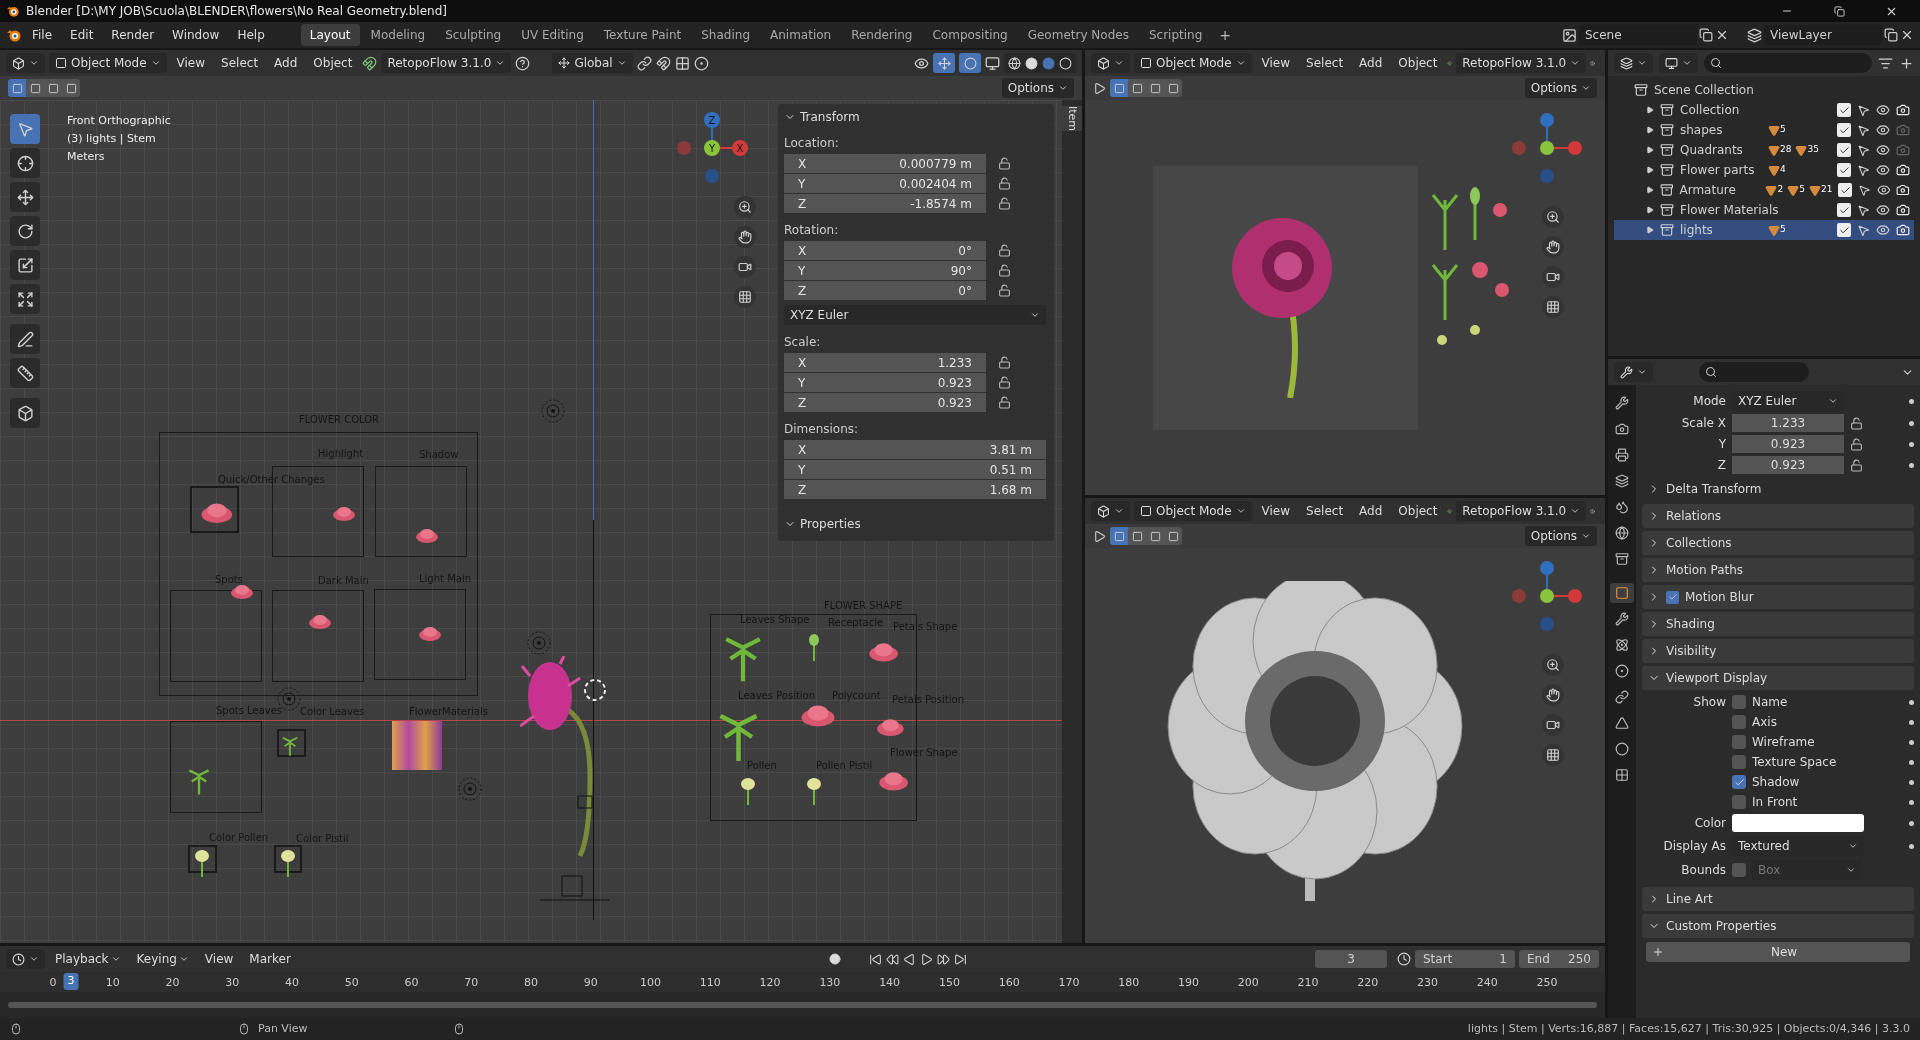  I want to click on checkbox-label: In Front, so click(1827, 802).